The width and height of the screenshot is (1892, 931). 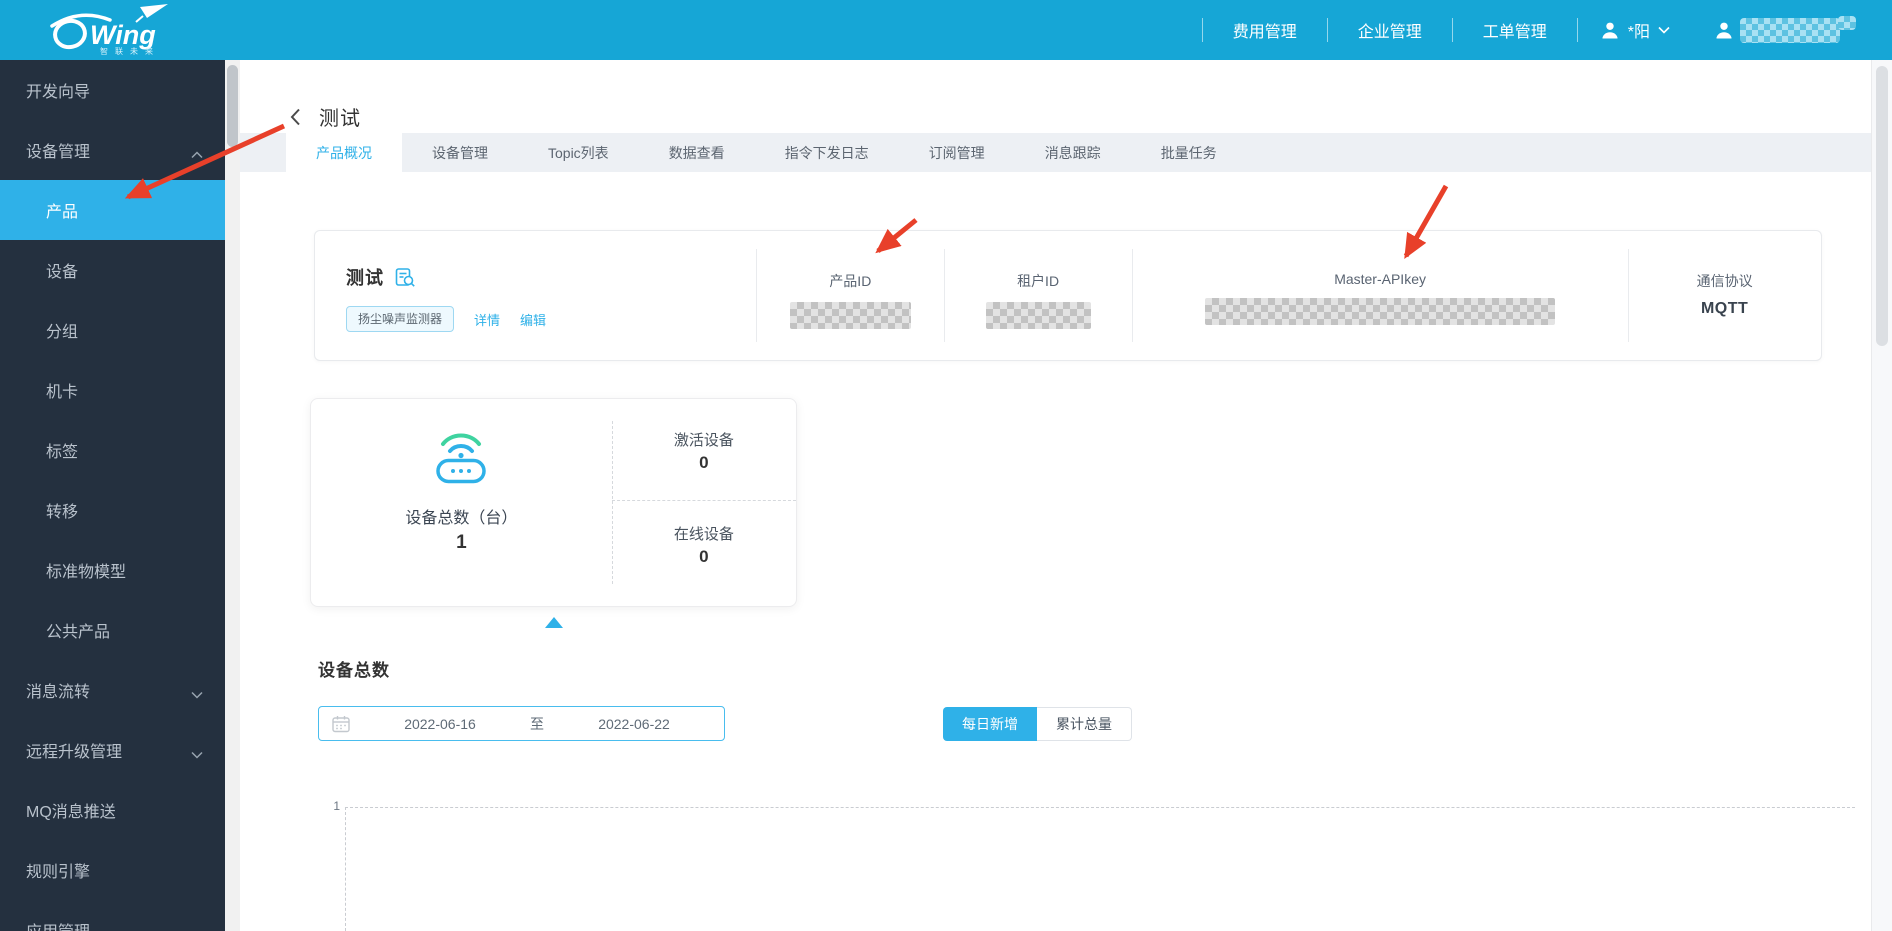 I want to click on sidebar-item-label: 设备管理, so click(x=58, y=152).